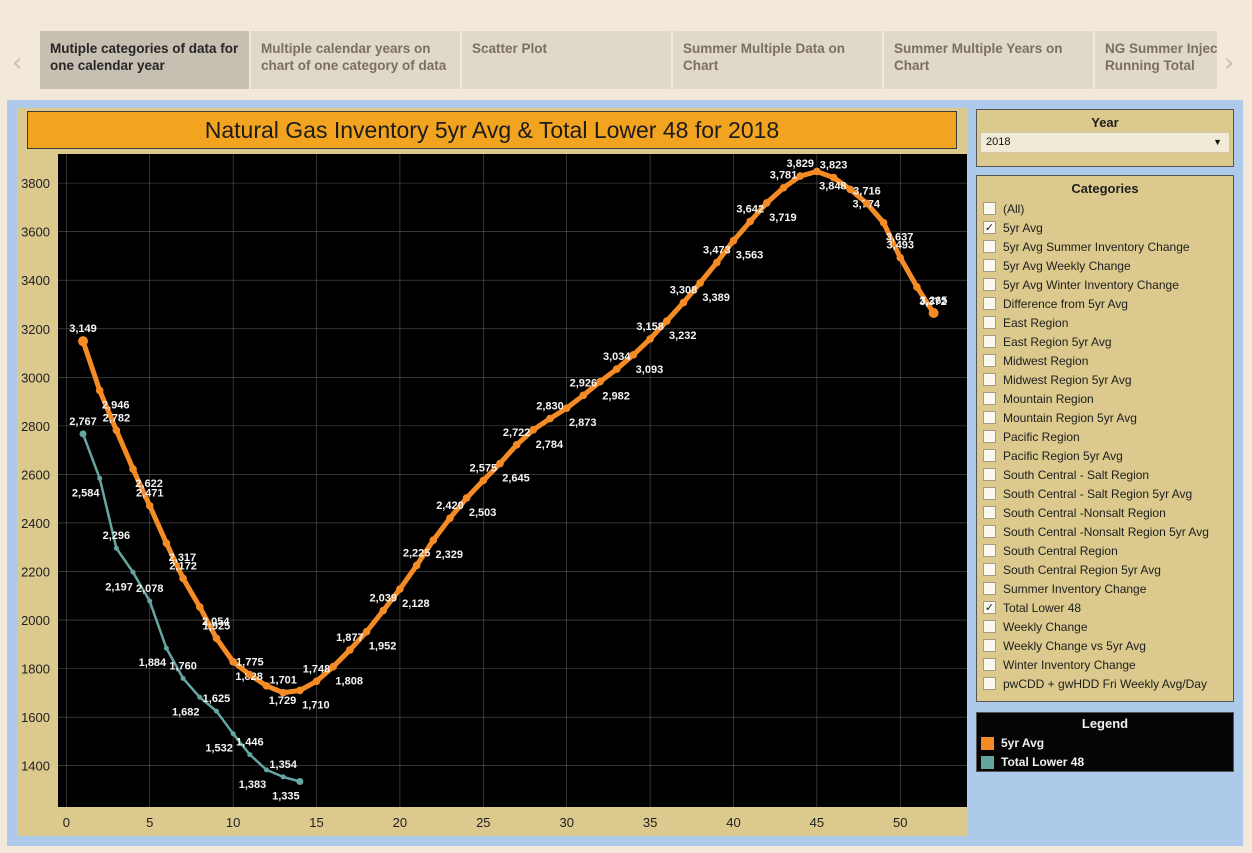 This screenshot has width=1252, height=853. Describe the element at coordinates (1096, 474) in the screenshot. I see `category-item: South Central - Salt Region` at that location.